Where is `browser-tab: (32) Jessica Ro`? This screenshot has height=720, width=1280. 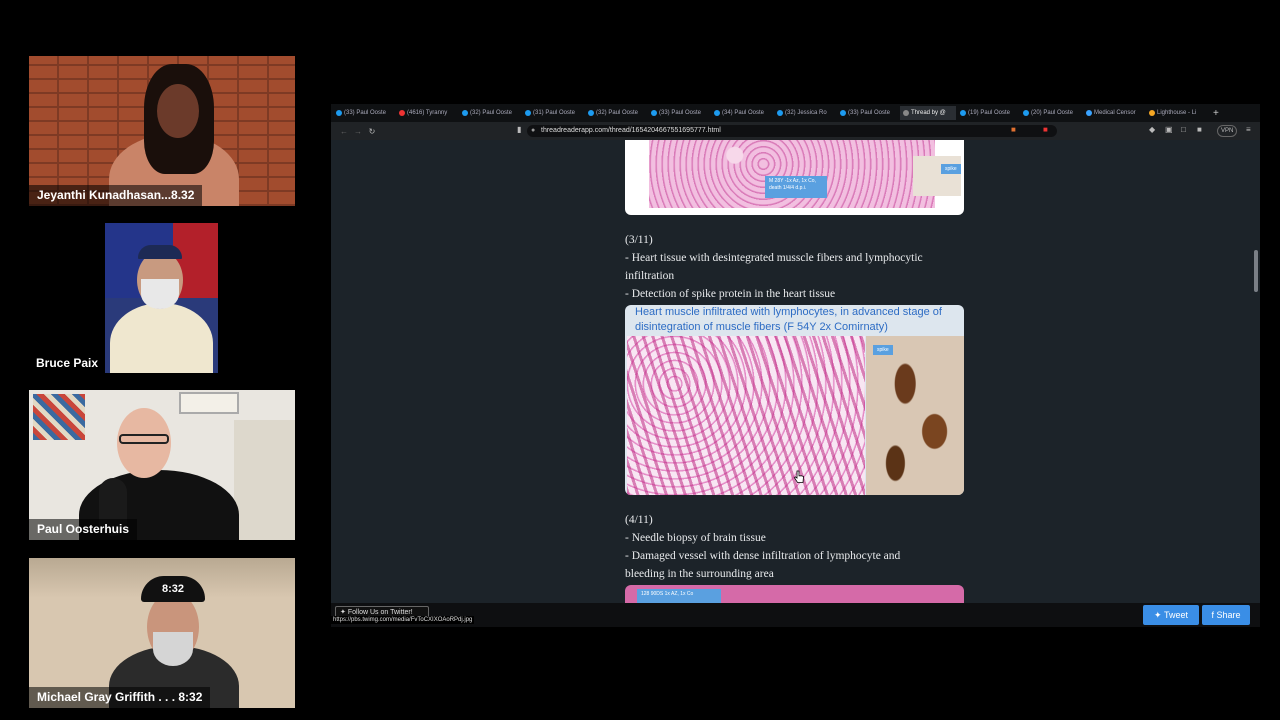
browser-tab: (32) Jessica Ro is located at coordinates (805, 113).